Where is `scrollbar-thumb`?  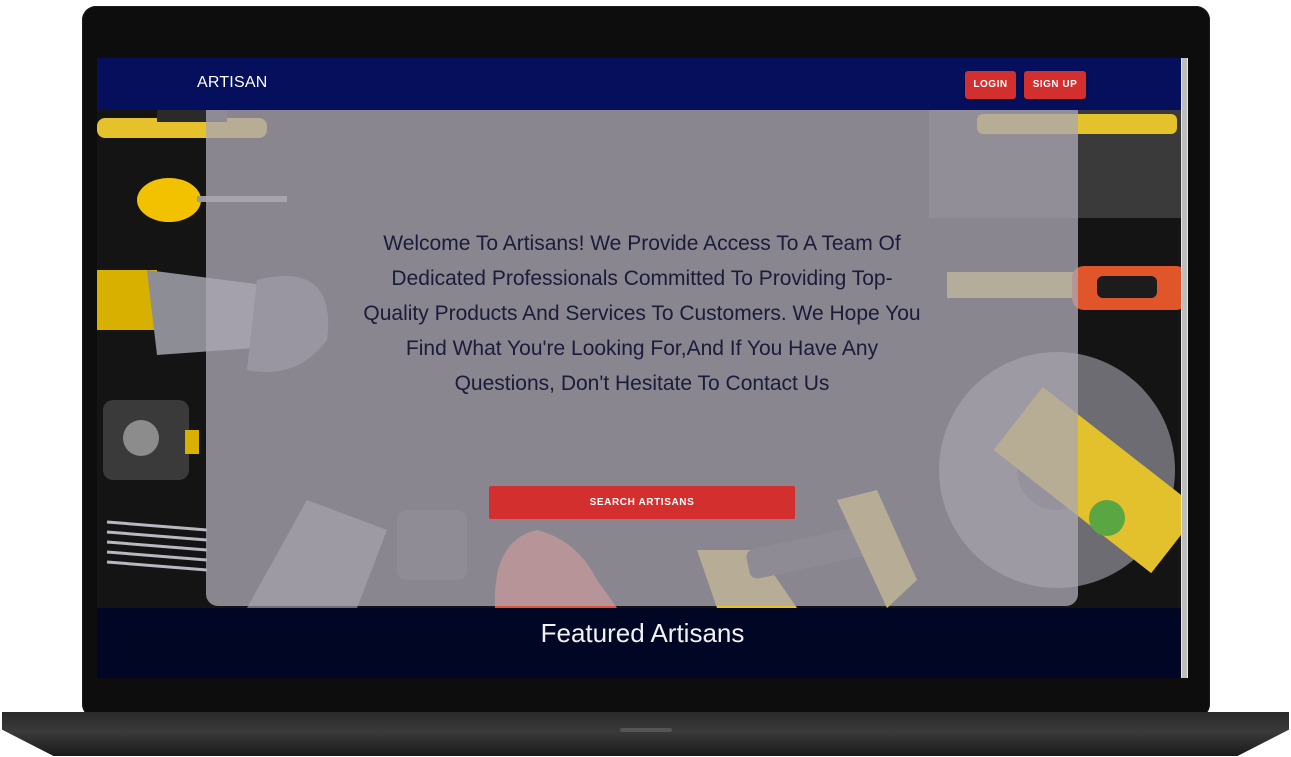
scrollbar-thumb is located at coordinates (1184, 368).